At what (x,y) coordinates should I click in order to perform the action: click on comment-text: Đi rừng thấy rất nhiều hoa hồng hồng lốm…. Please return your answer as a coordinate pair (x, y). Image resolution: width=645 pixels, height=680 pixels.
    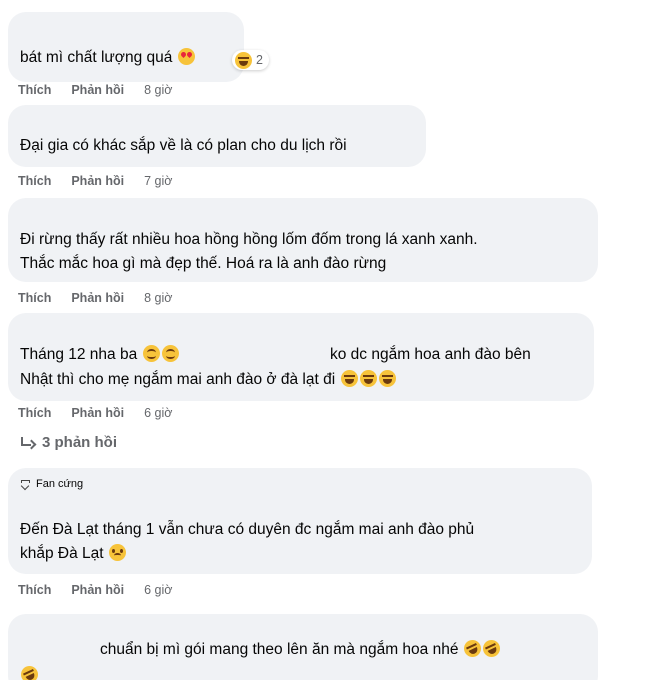
    Looking at the image, I should click on (249, 239).